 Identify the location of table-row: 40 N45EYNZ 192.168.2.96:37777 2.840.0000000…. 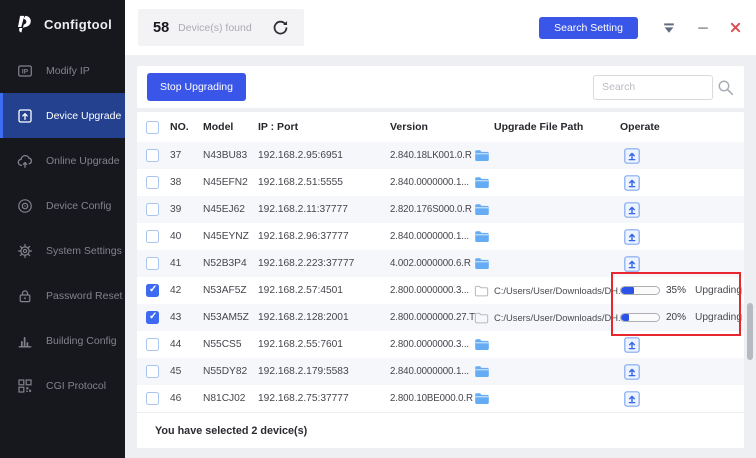
(440, 236).